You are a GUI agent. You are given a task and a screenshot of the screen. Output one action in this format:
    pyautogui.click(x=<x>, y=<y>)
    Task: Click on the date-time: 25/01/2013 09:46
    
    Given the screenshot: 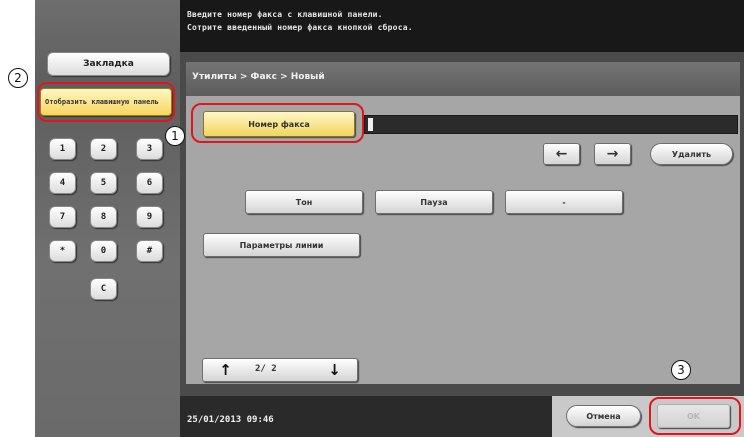 What is the action you would take?
    pyautogui.click(x=230, y=420)
    